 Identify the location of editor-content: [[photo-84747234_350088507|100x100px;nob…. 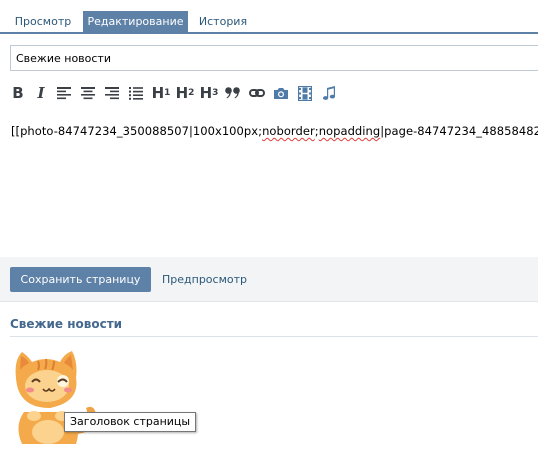
(274, 131).